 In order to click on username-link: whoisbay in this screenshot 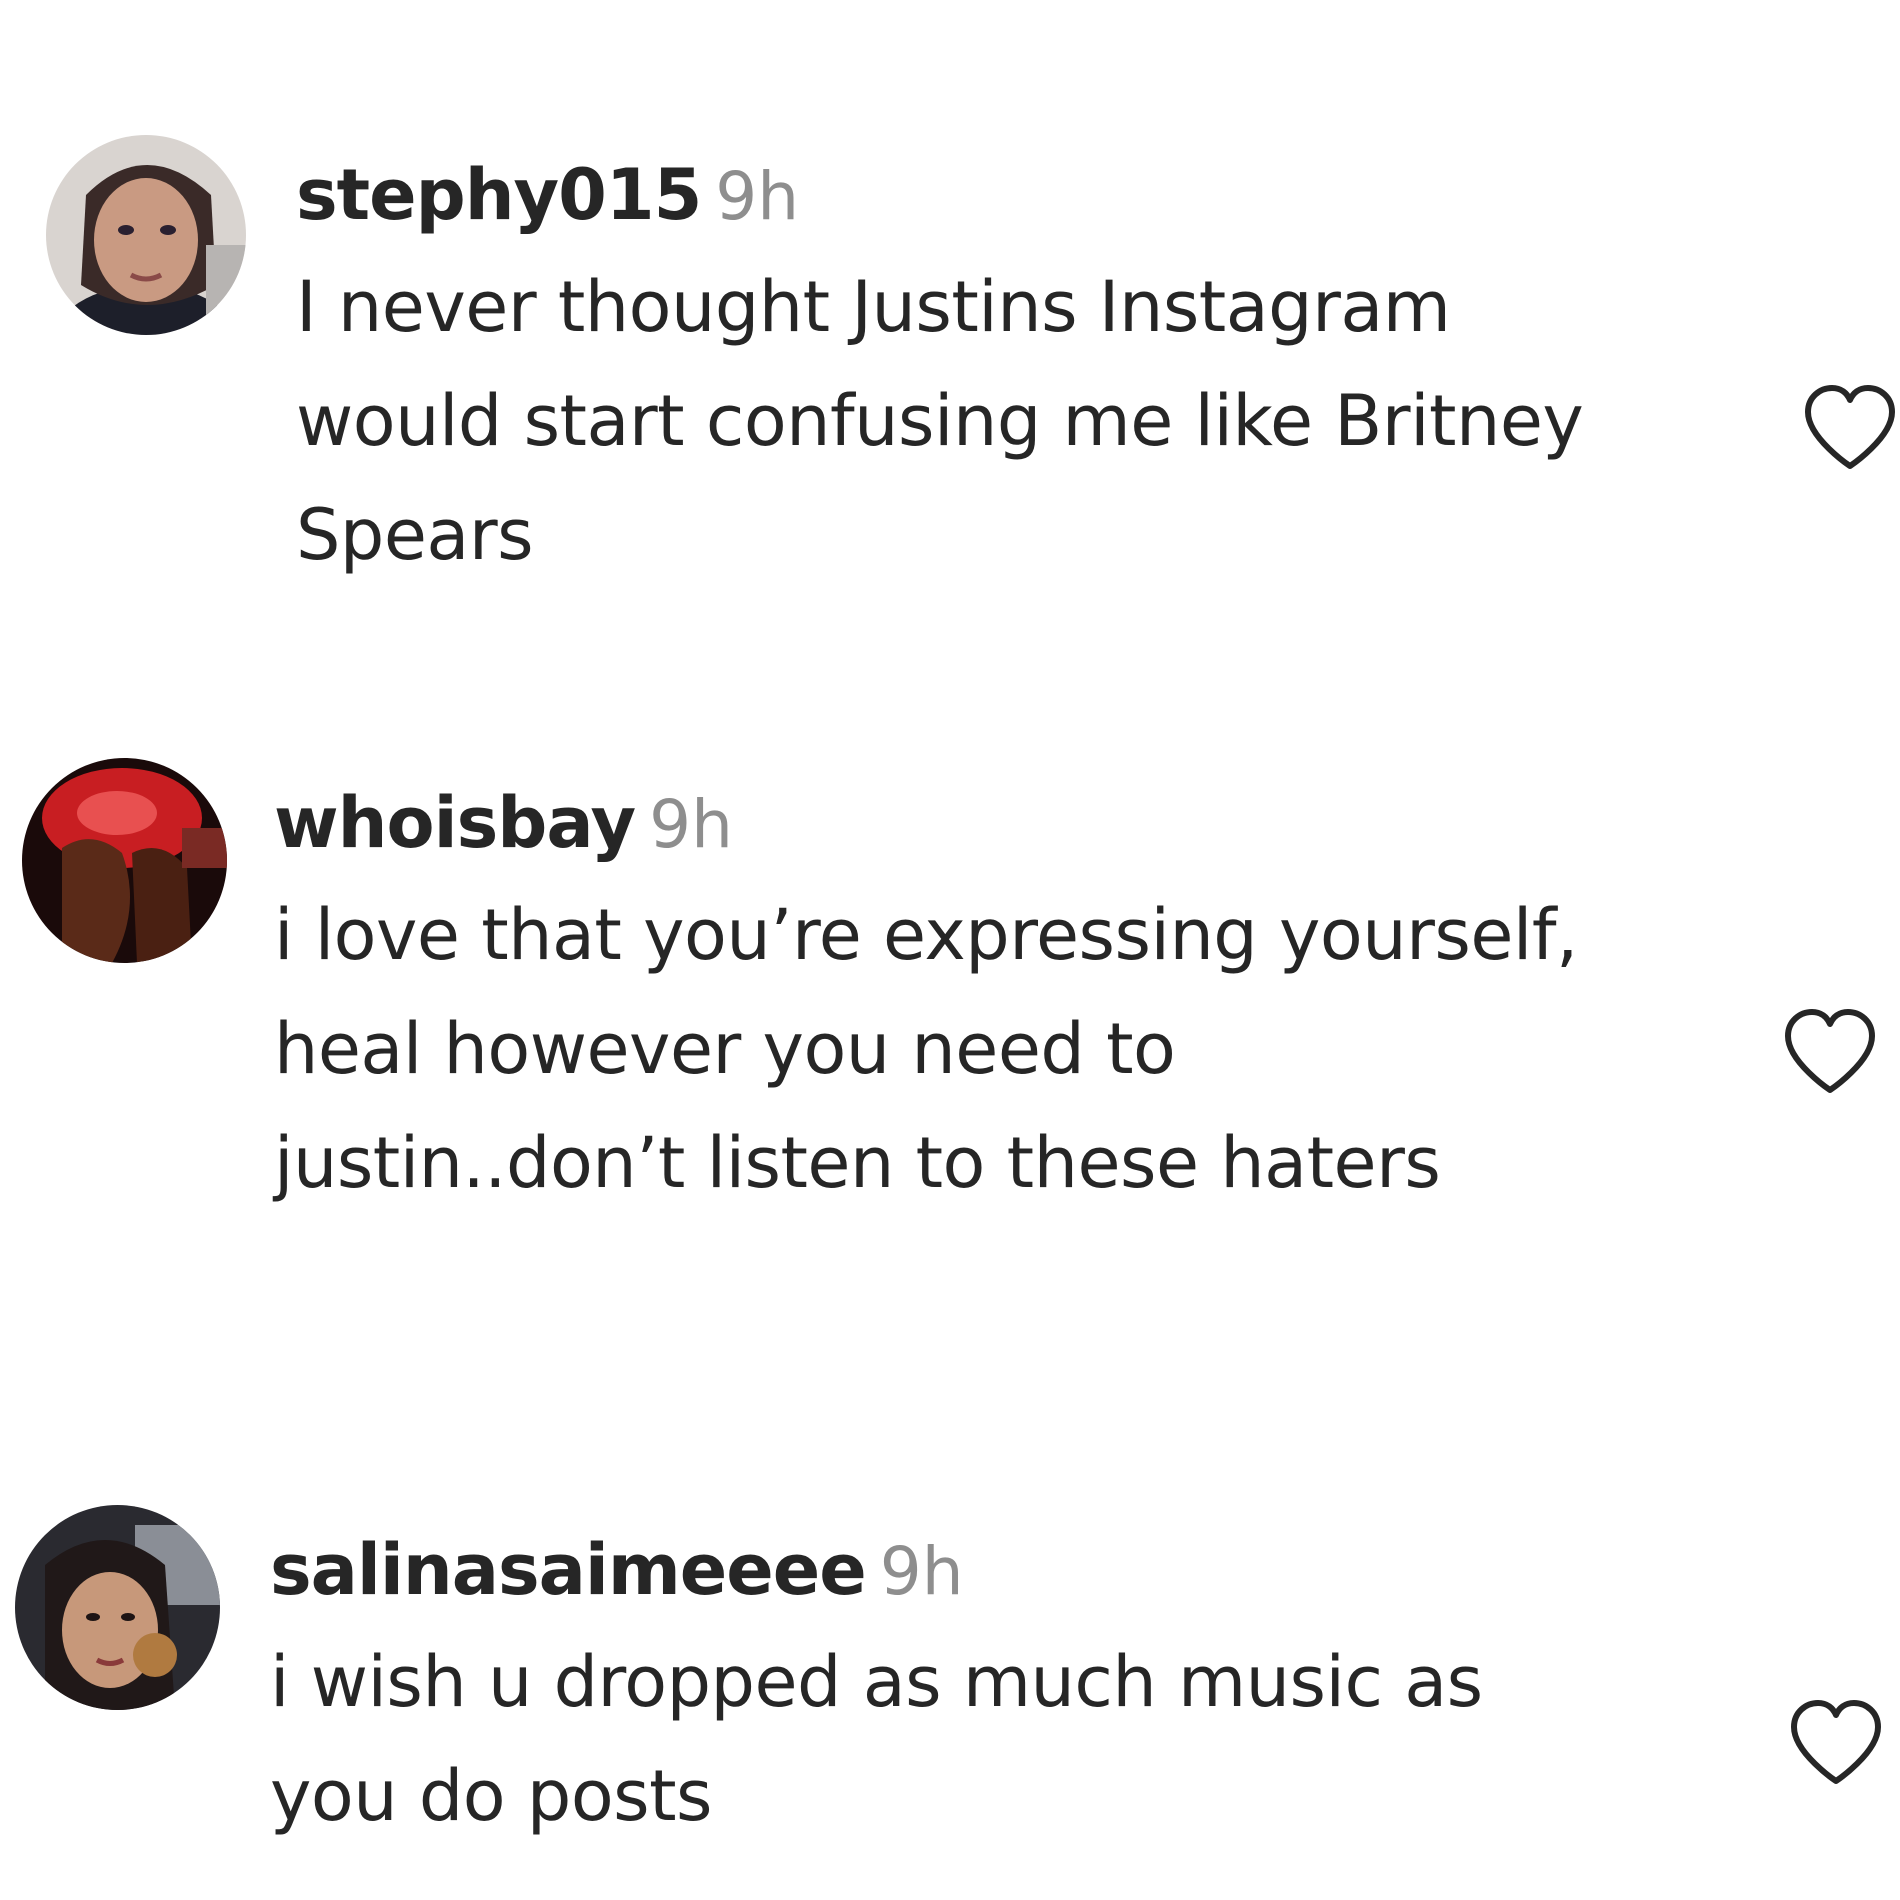, I will do `click(455, 823)`.